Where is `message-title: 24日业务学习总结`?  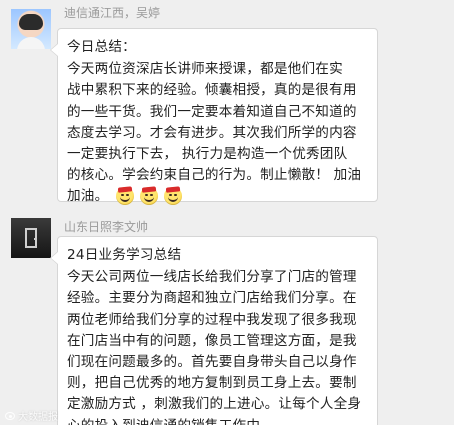 message-title: 24日业务学习总结 is located at coordinates (124, 255).